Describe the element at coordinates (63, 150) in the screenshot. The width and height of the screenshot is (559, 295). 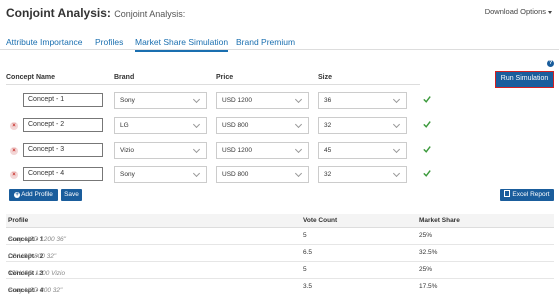
I see `concept-name-input: Concept - 3` at that location.